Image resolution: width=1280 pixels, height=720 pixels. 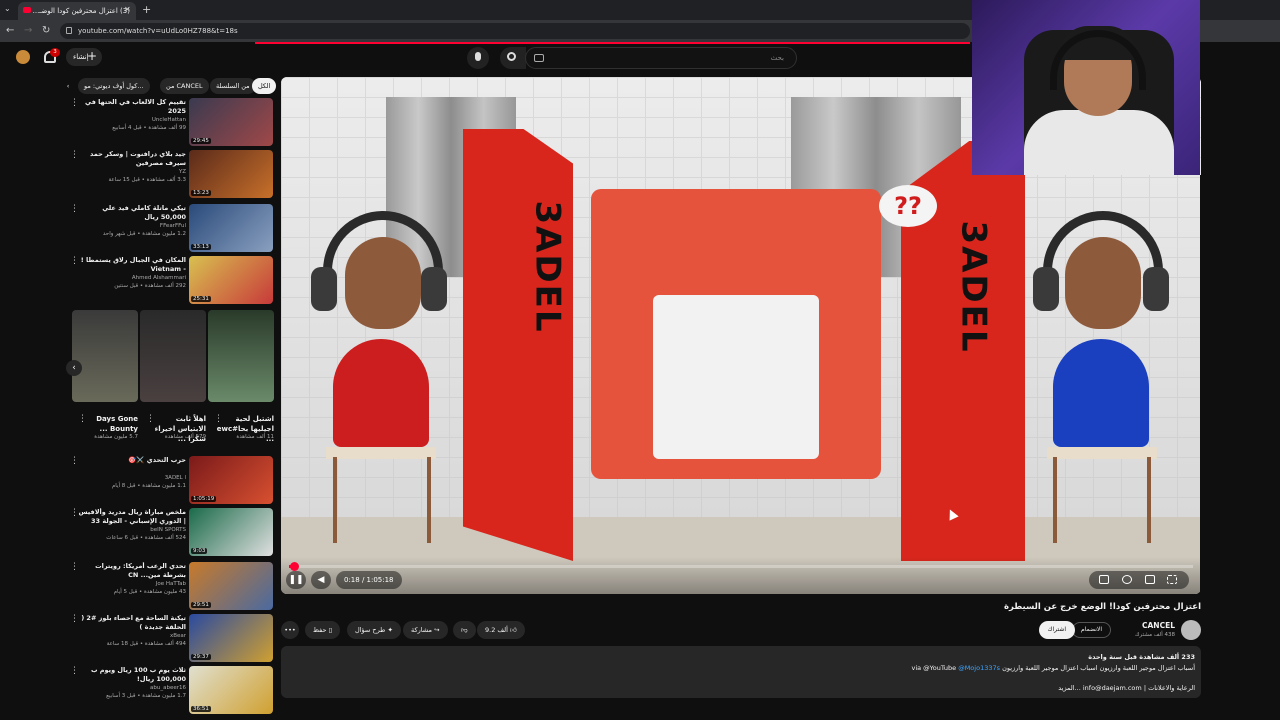 What do you see at coordinates (290, 630) in the screenshot?
I see `more-actions-button: •••` at bounding box center [290, 630].